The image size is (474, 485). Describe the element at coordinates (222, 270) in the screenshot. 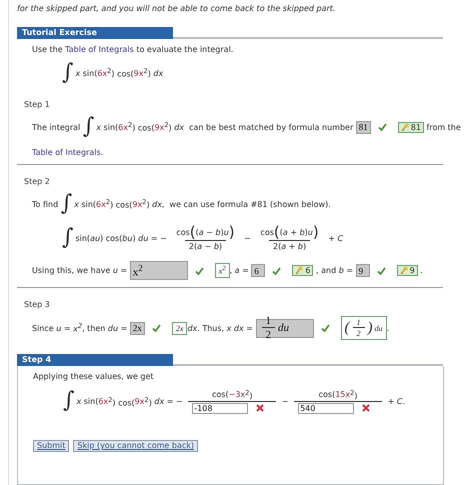

I see `key-value: x$^{2}$` at that location.